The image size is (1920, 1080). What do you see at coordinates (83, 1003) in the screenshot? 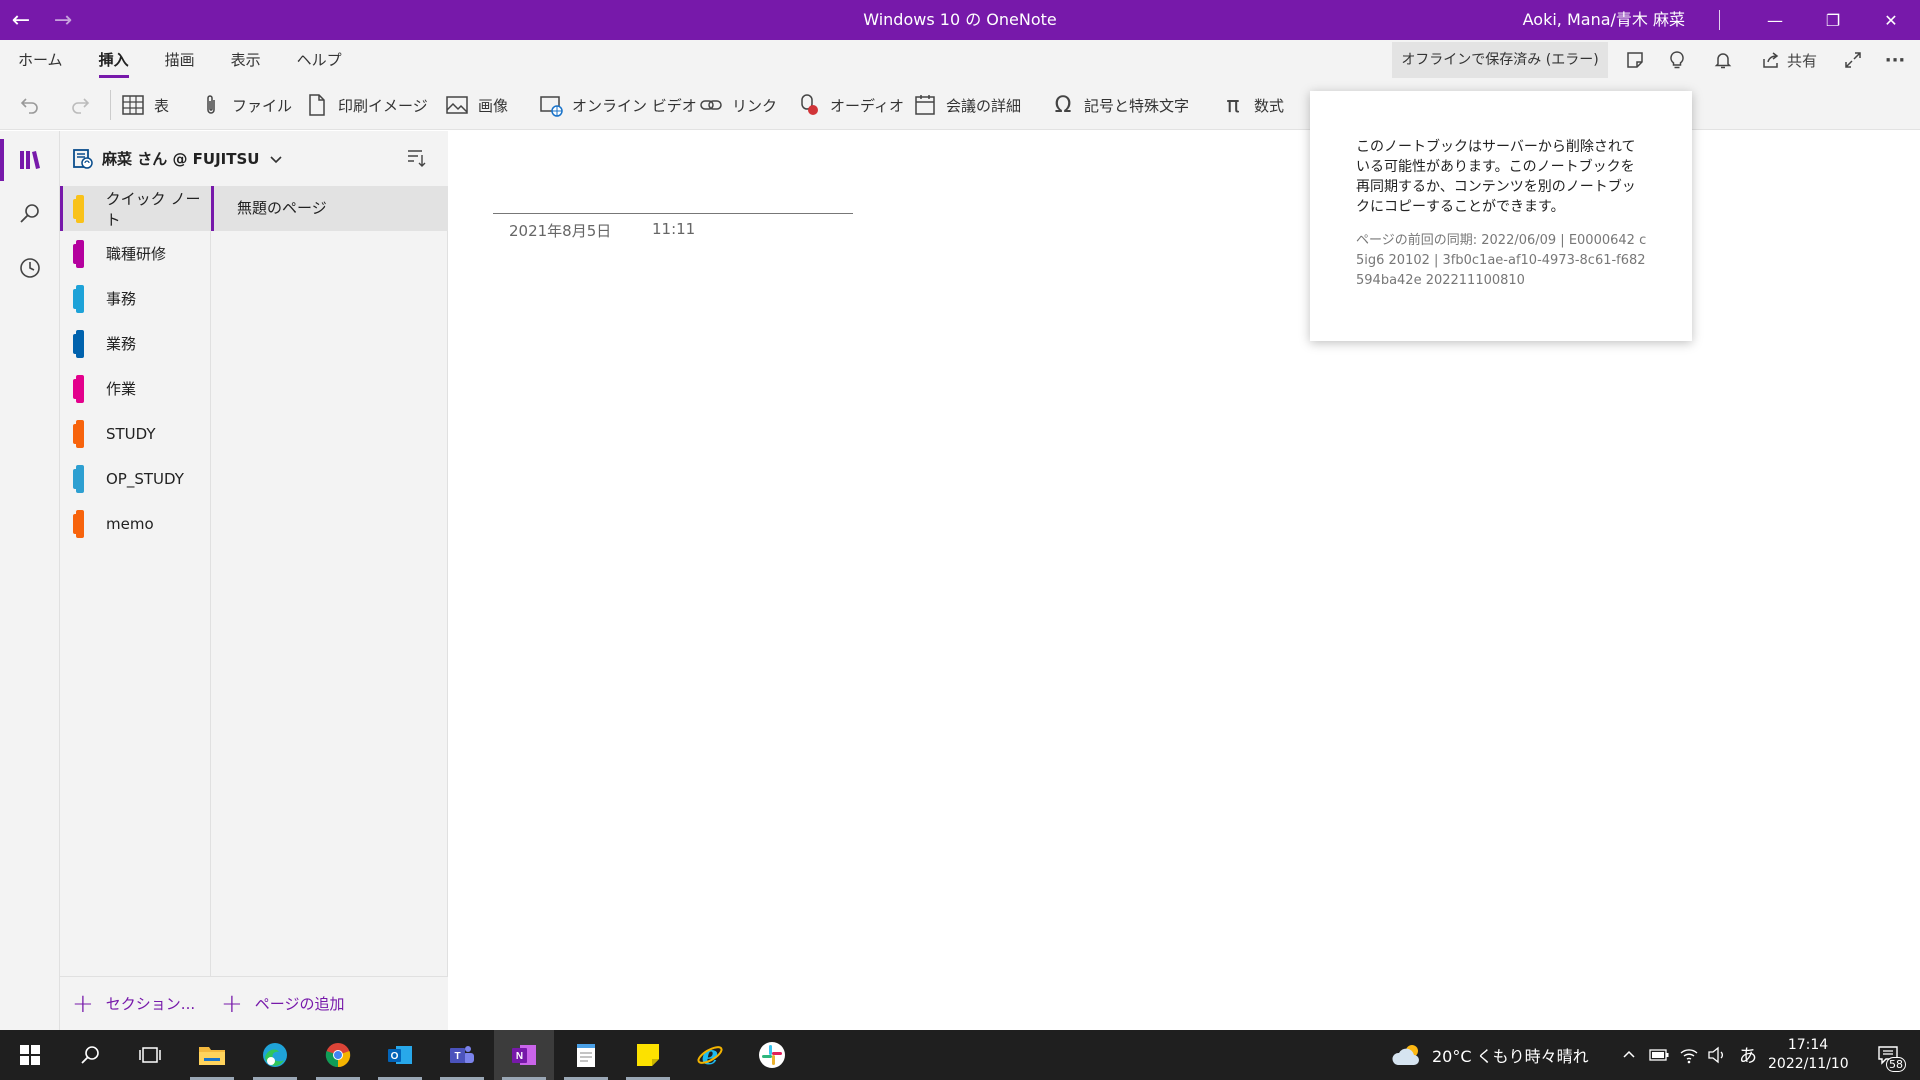
I see `plus-icon: +` at bounding box center [83, 1003].